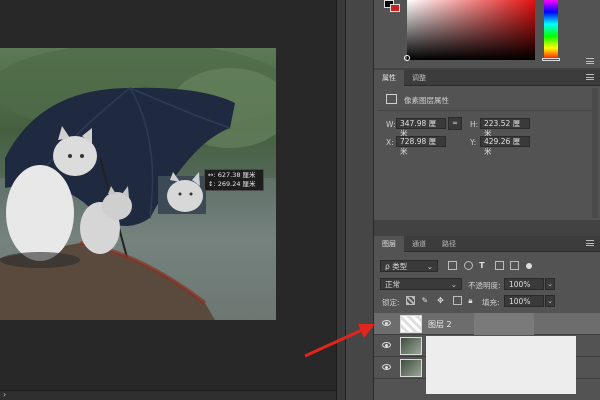 This screenshot has height=400, width=600. Describe the element at coordinates (4, 394) in the screenshot. I see `status-expand-icon: ›` at that location.